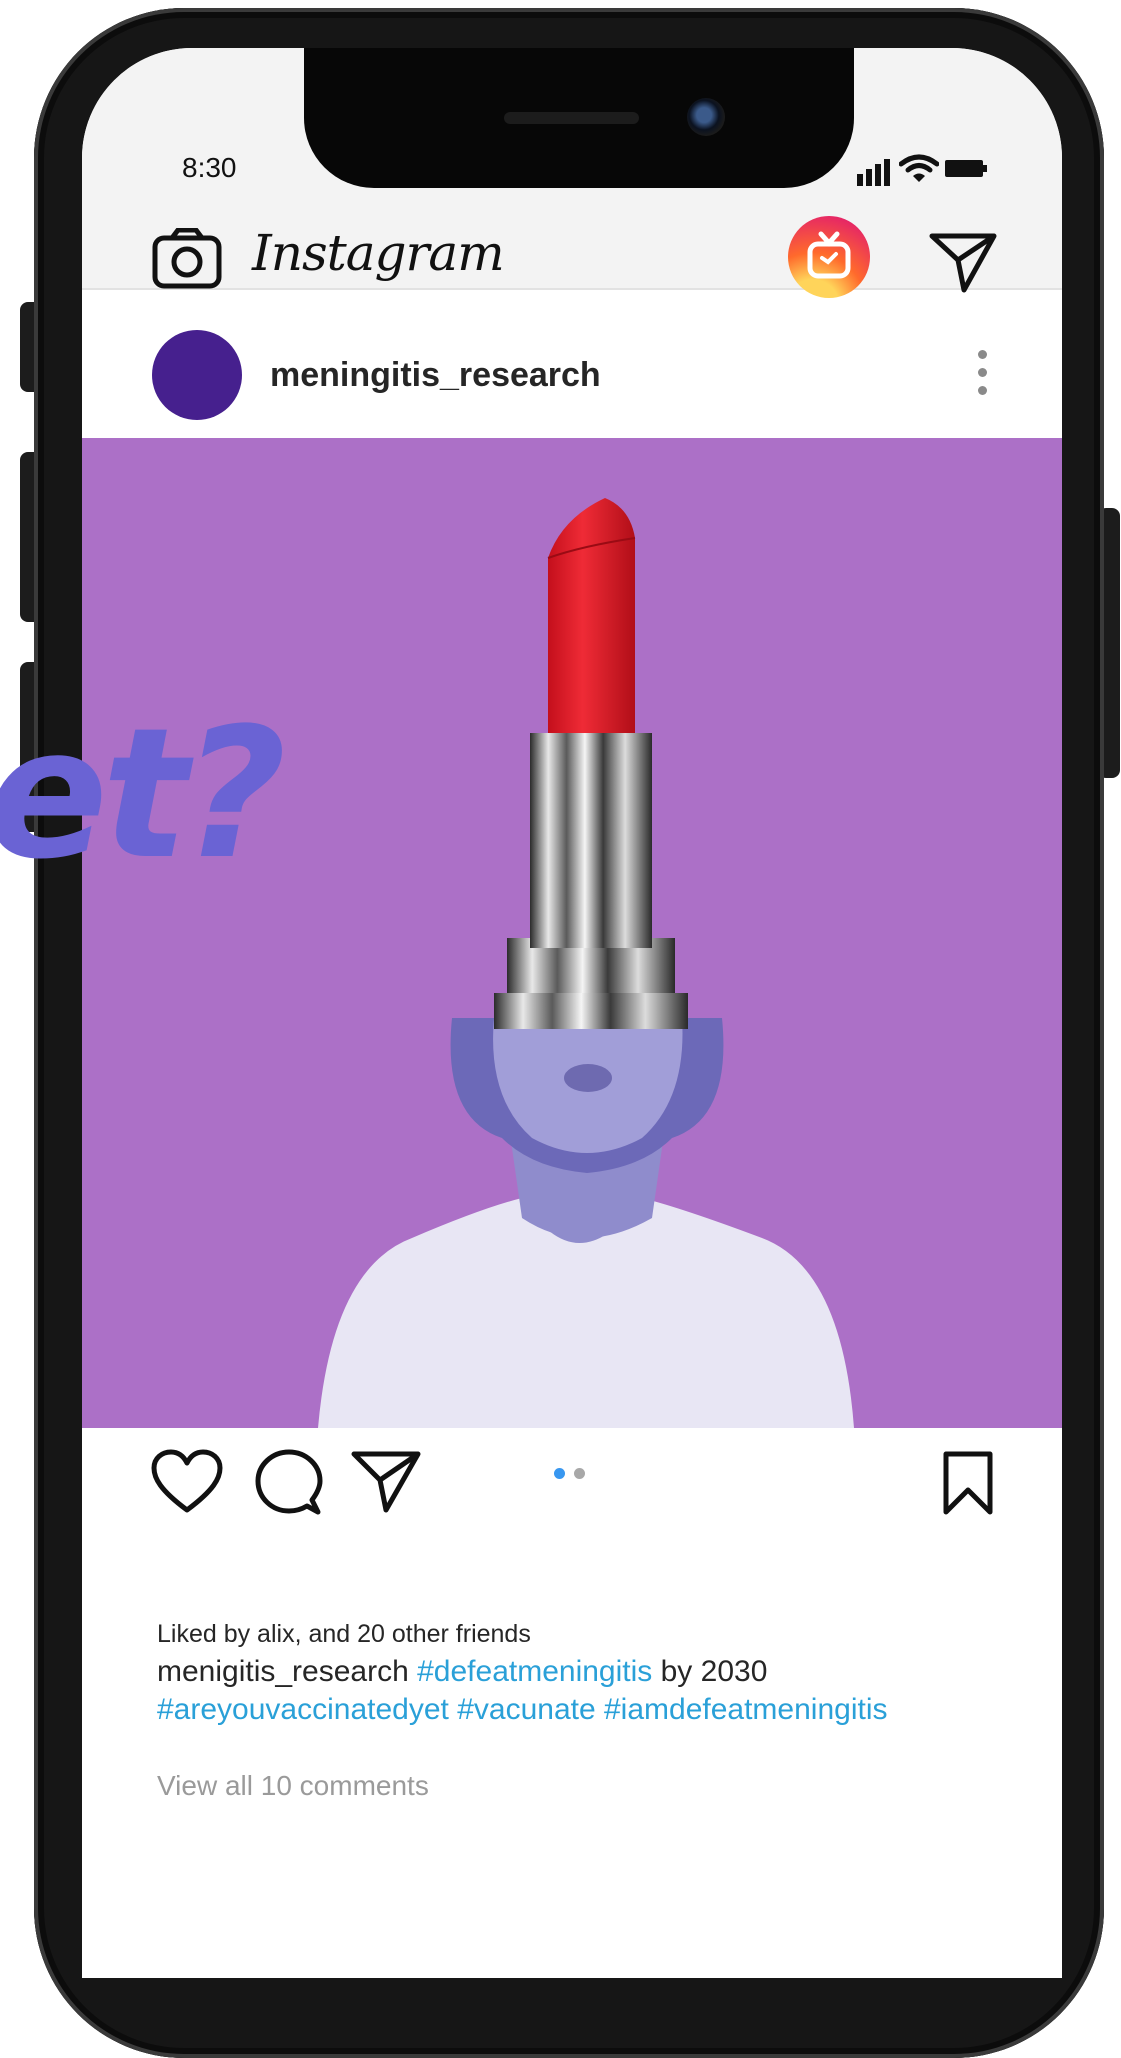 The image size is (1121, 2058). Describe the element at coordinates (968, 1484) in the screenshot. I see `bookmark-icon` at that location.